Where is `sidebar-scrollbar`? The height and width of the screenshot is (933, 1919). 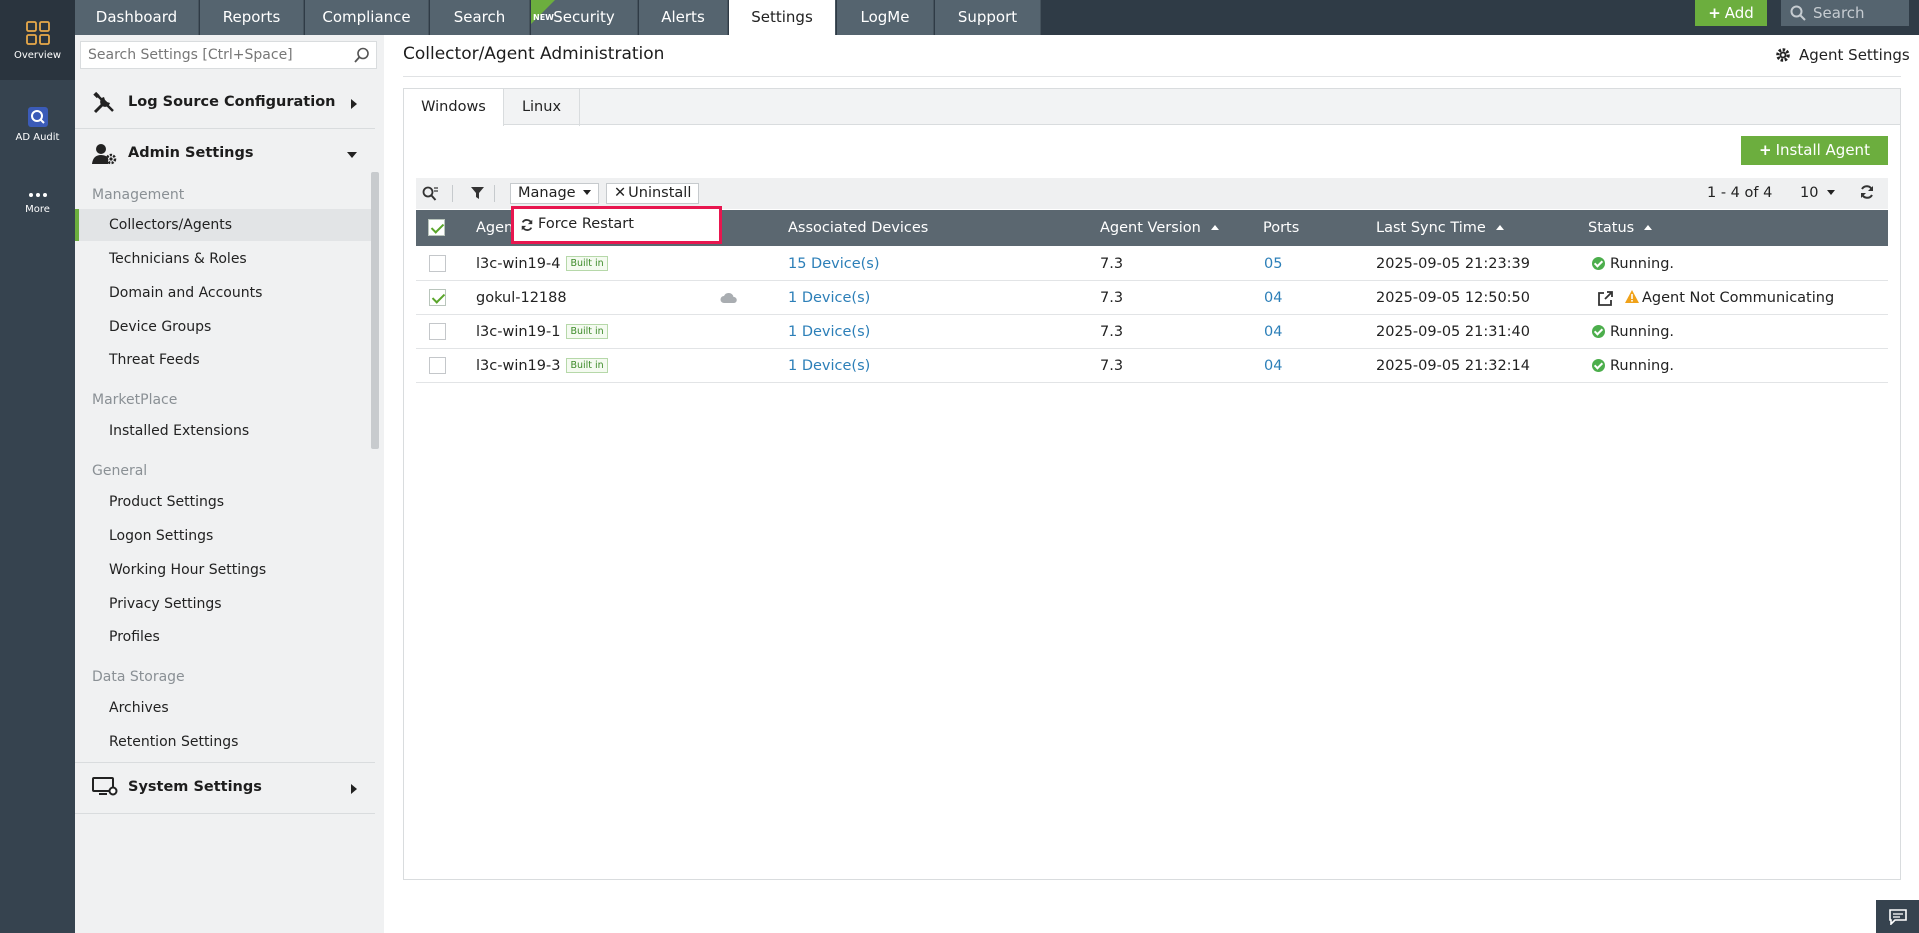 sidebar-scrollbar is located at coordinates (375, 310).